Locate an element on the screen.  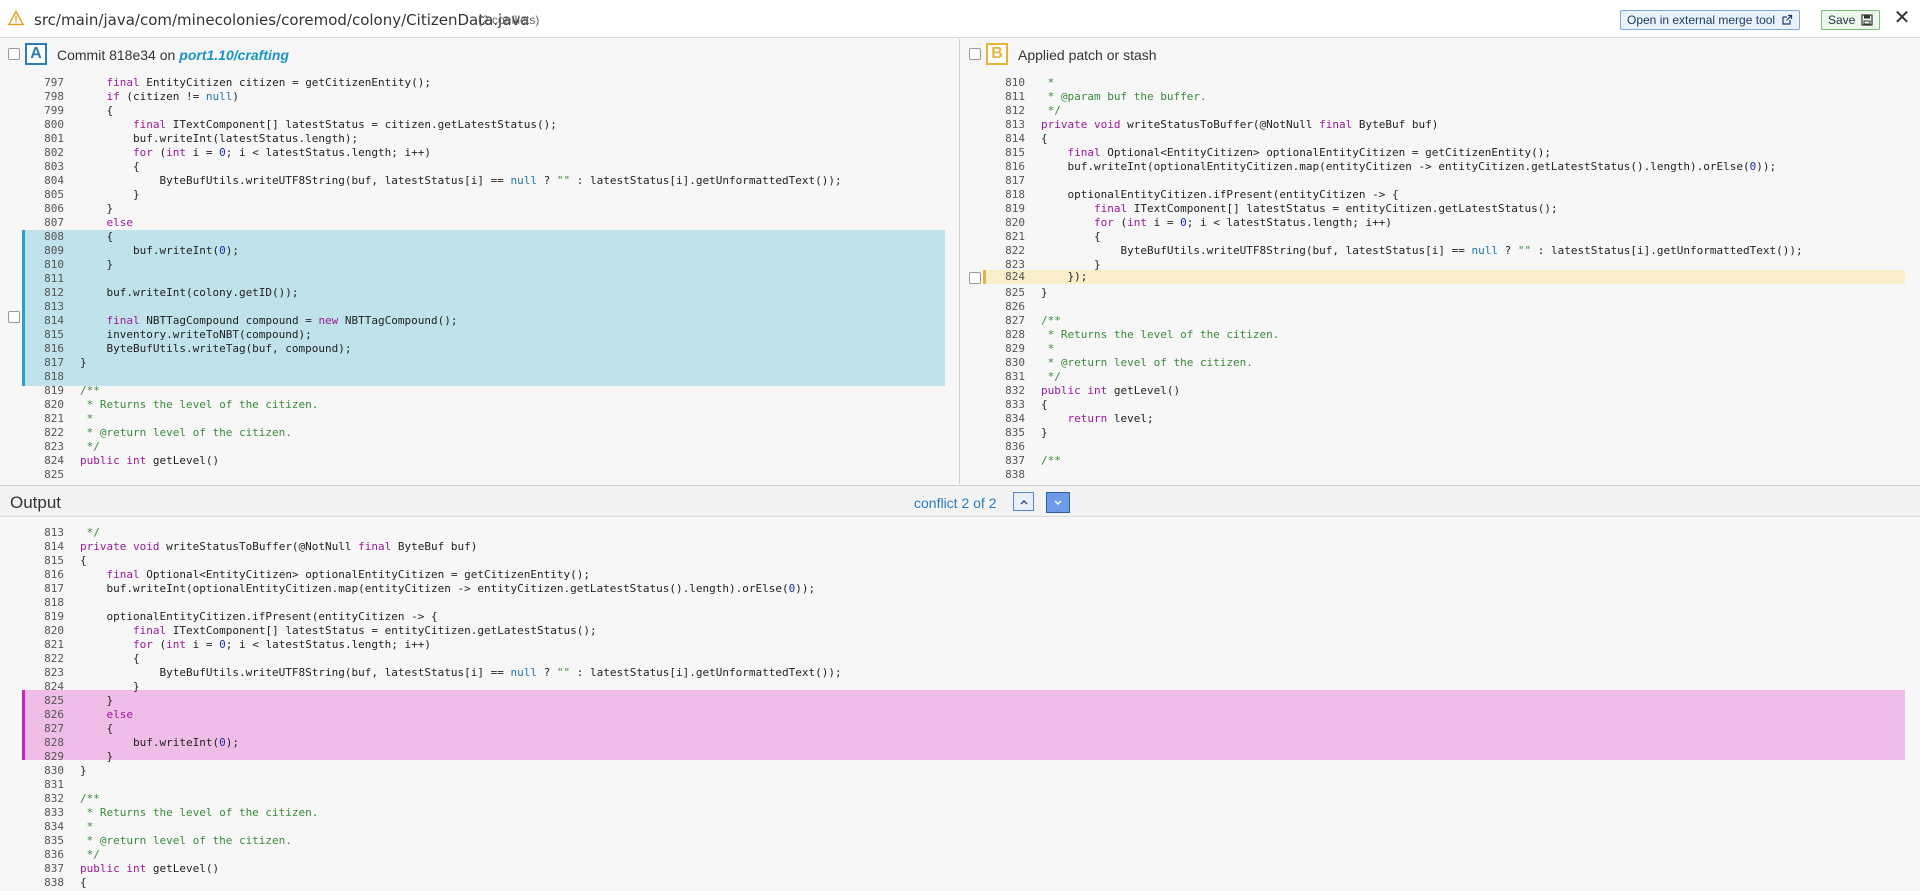
next-conflict-button is located at coordinates (1058, 502).